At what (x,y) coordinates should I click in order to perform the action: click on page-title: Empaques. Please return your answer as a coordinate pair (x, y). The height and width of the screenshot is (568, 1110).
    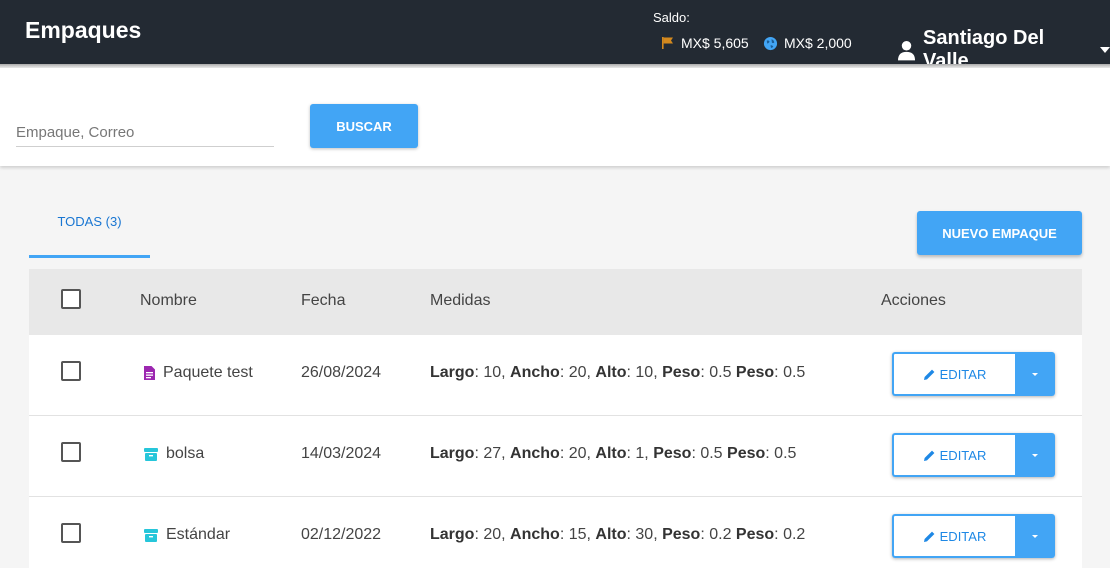
    Looking at the image, I should click on (83, 30).